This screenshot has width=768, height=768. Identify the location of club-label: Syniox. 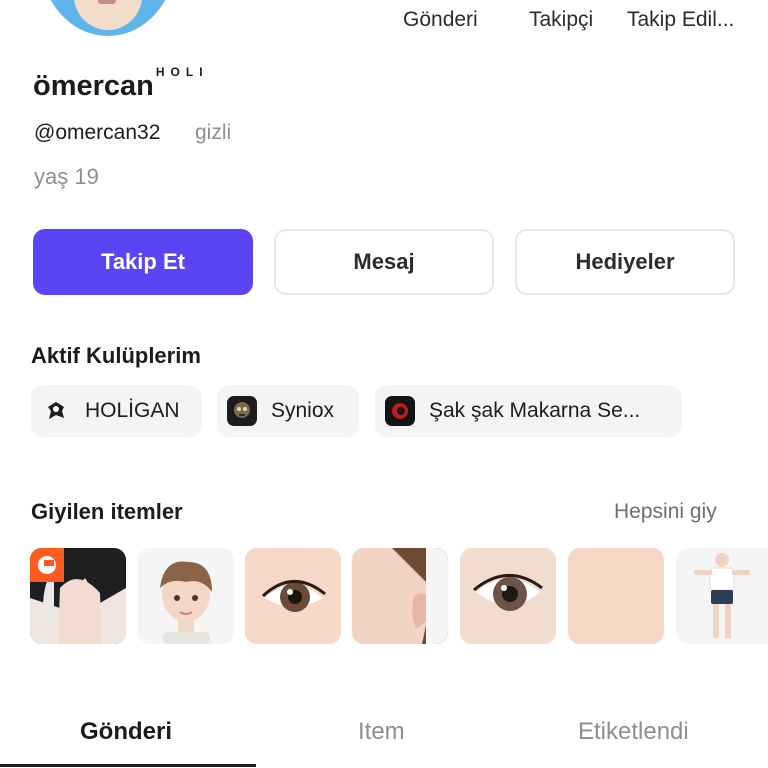
(303, 410).